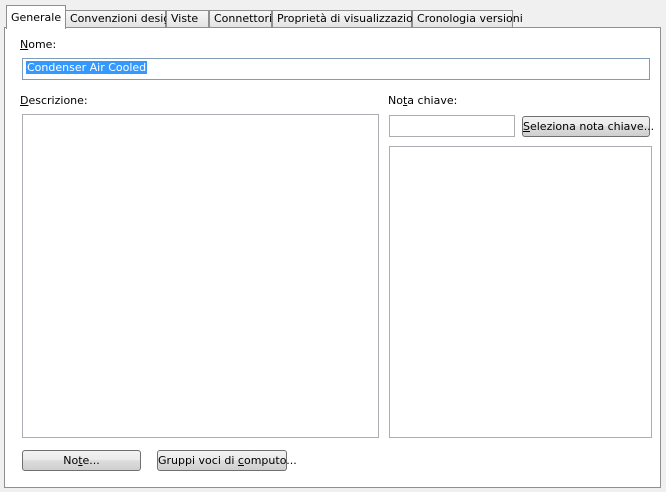  I want to click on name-value: Condenser Air Cooled, so click(87, 67).